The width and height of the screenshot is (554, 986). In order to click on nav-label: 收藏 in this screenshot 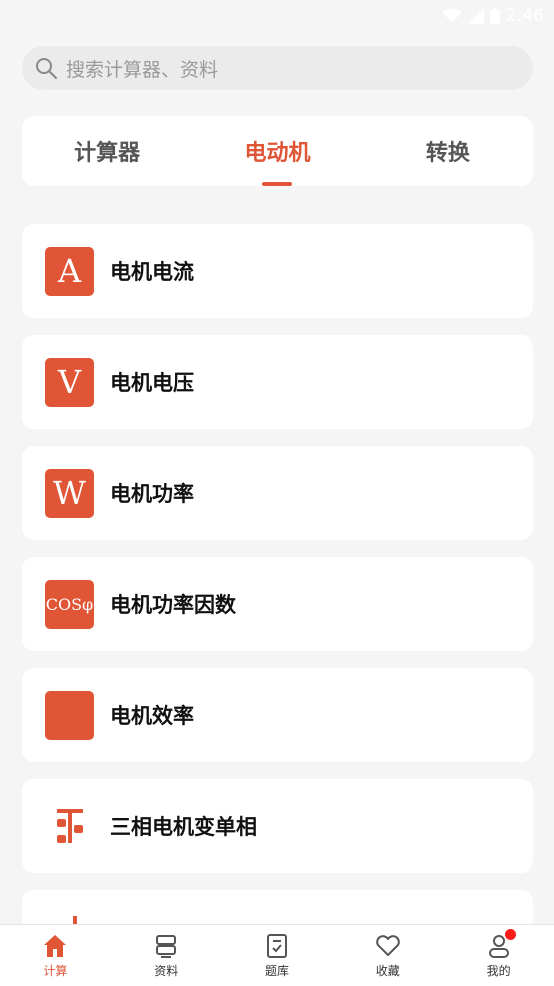, I will do `click(387, 970)`.